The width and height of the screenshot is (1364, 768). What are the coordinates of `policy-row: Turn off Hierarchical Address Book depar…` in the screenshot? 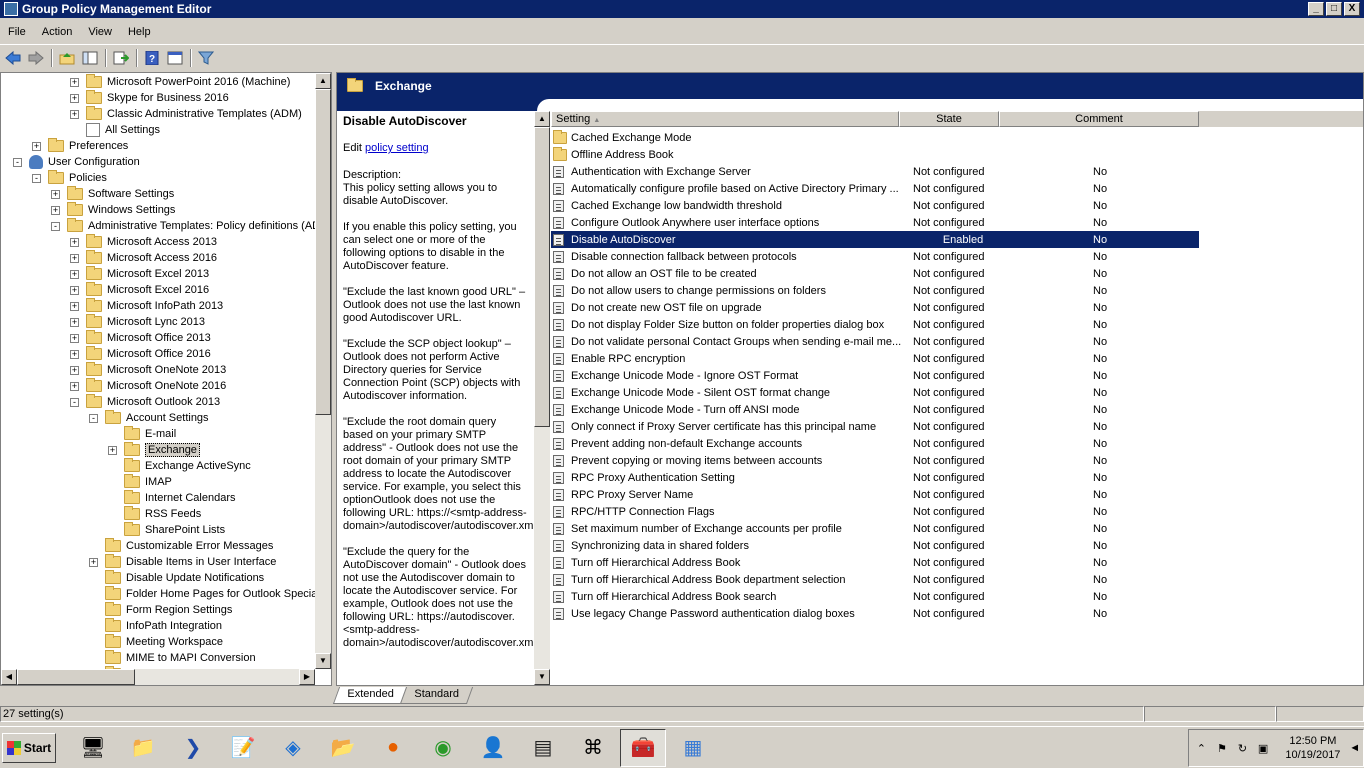 It's located at (875, 579).